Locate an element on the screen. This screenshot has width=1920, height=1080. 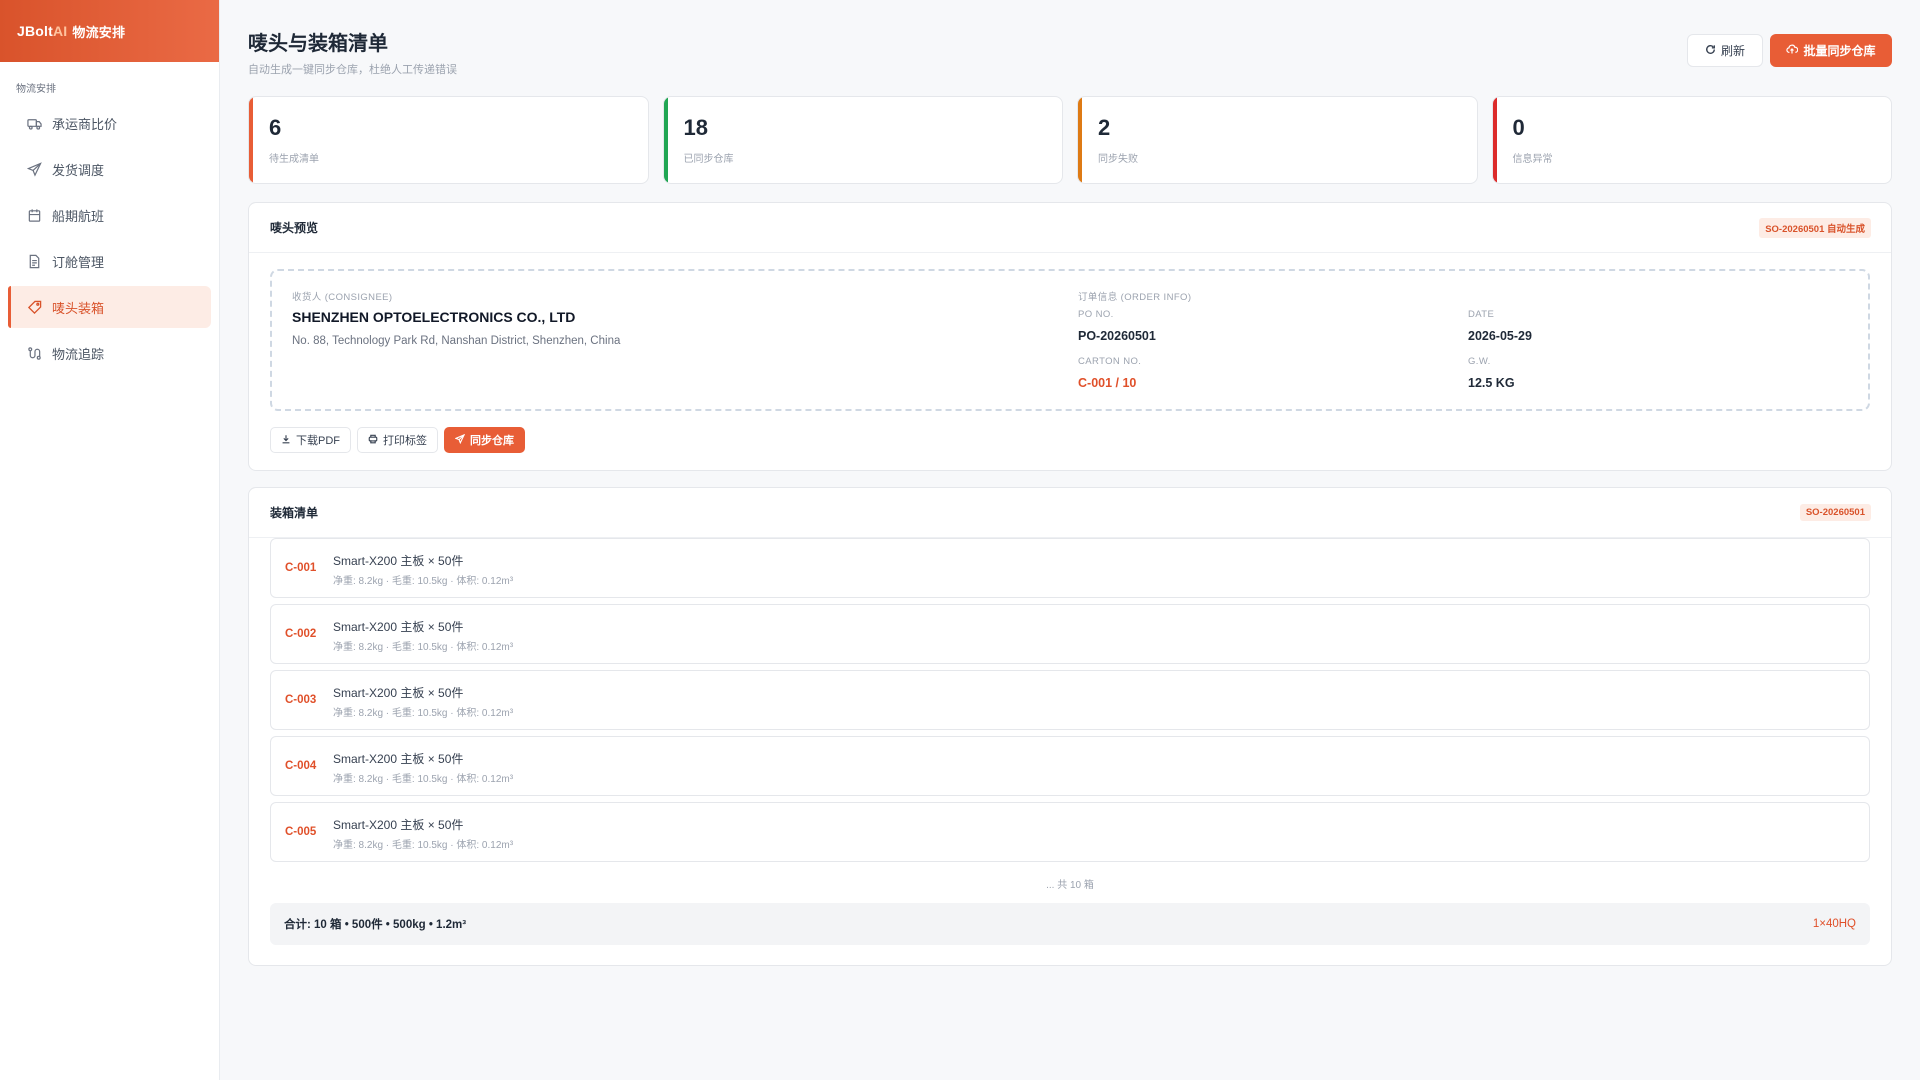
sidebar-item-label: 订舱管理 is located at coordinates (78, 262).